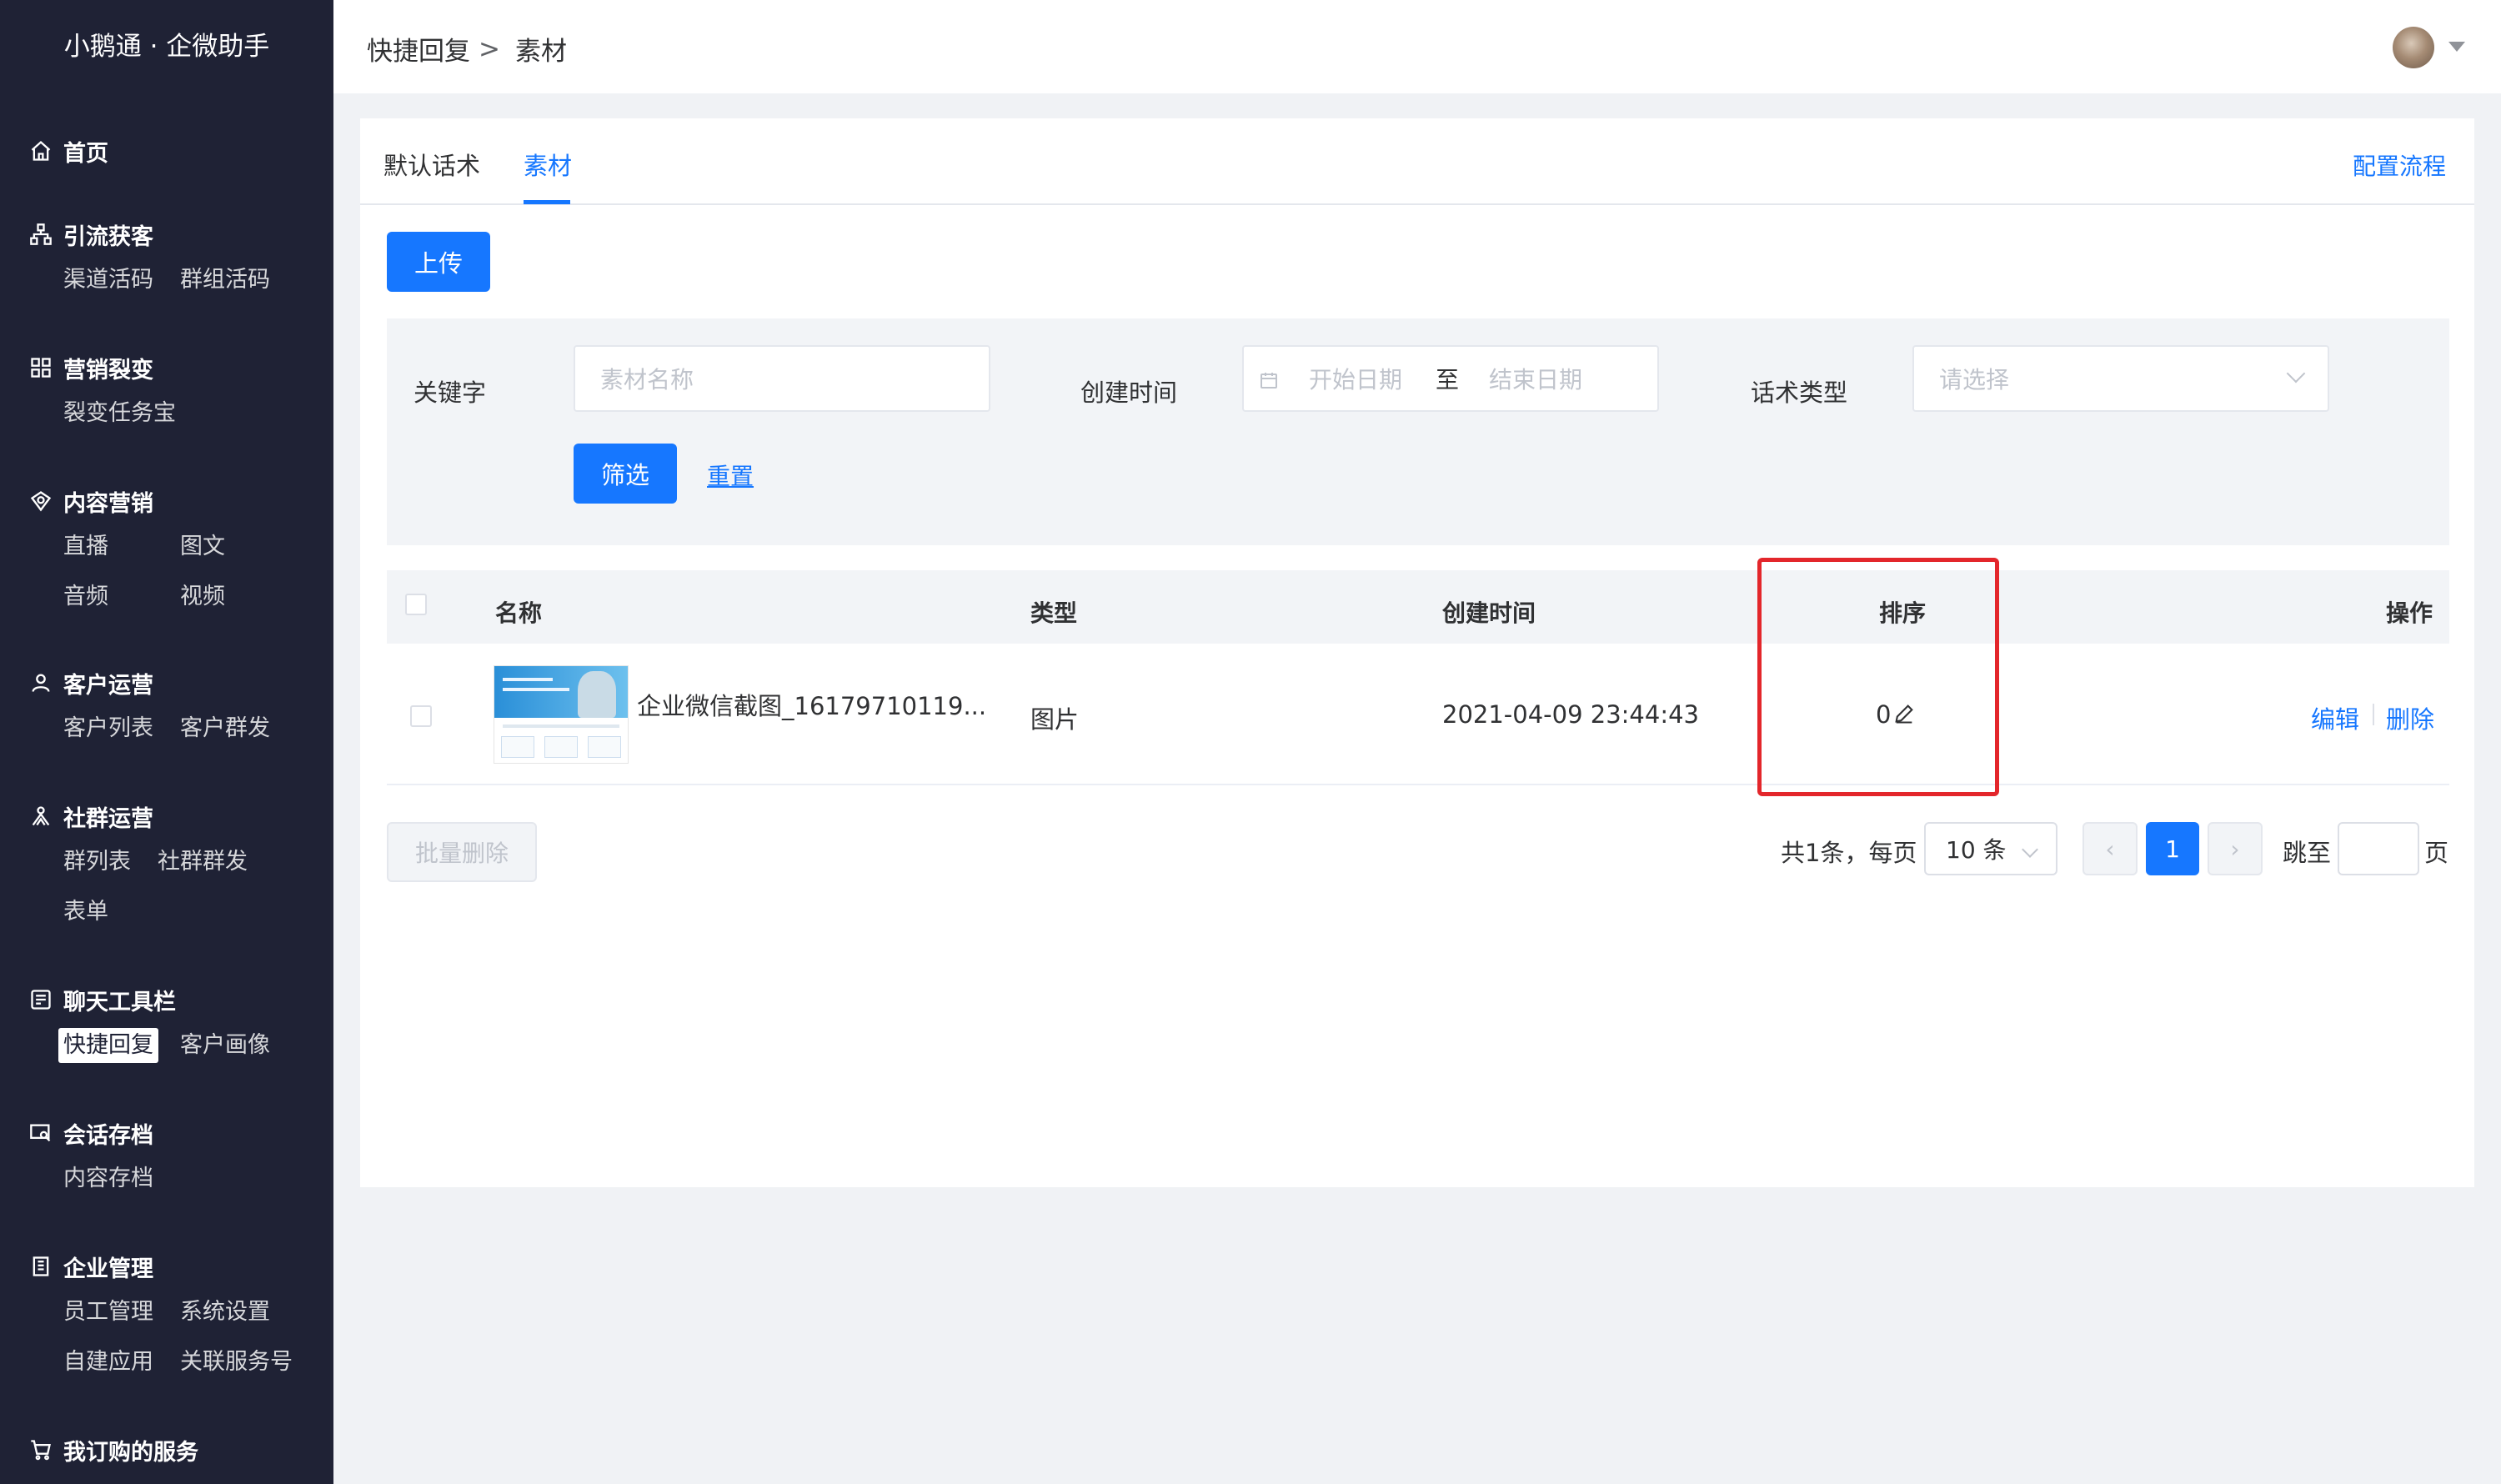 The image size is (2501, 1484). Describe the element at coordinates (108, 280) in the screenshot. I see `sidebar-item-channel-code: 渠道活码` at that location.